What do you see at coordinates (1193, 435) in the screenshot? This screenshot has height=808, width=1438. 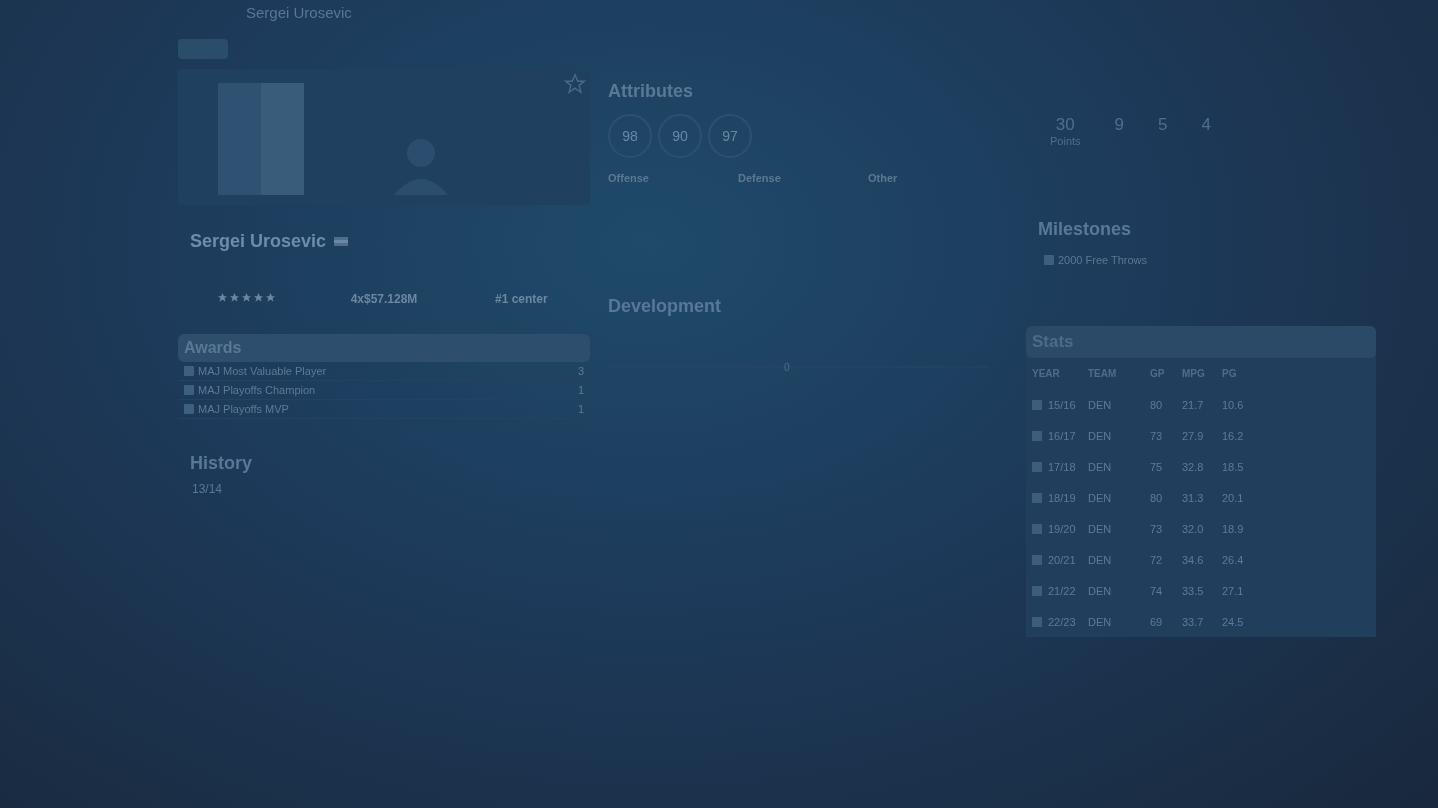 I see `table-cell-text: 27.9` at bounding box center [1193, 435].